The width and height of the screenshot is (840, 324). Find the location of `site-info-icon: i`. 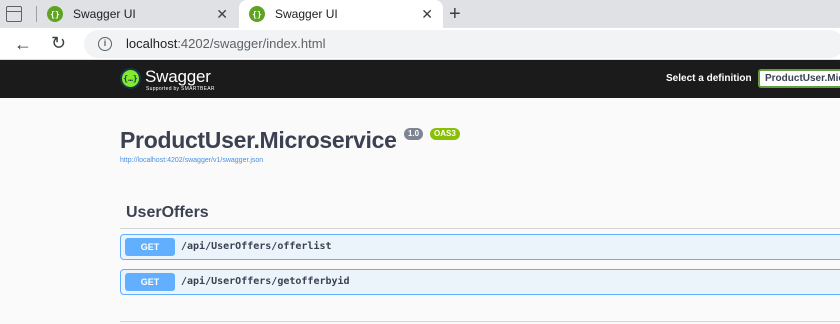

site-info-icon: i is located at coordinates (105, 44).